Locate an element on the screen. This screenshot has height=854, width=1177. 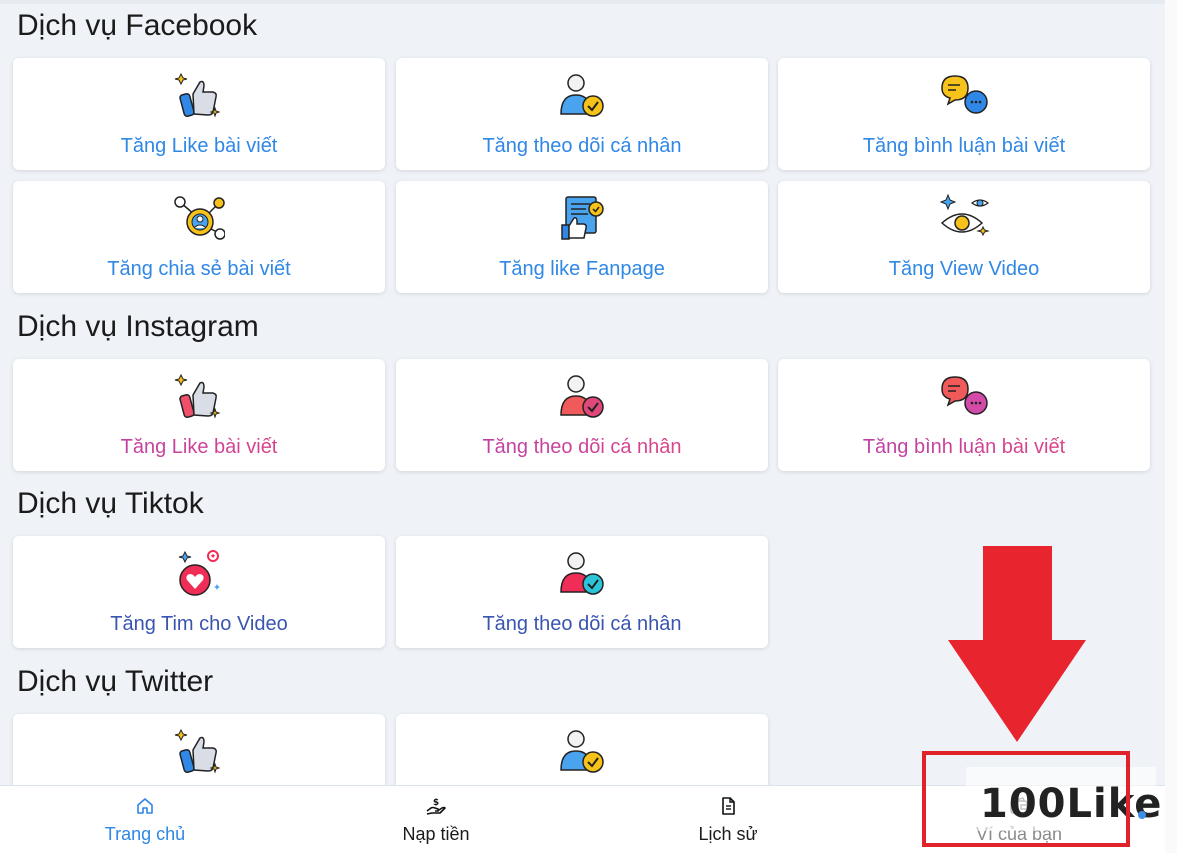
card-label: Tăng Tim cho Video is located at coordinates (199, 624).